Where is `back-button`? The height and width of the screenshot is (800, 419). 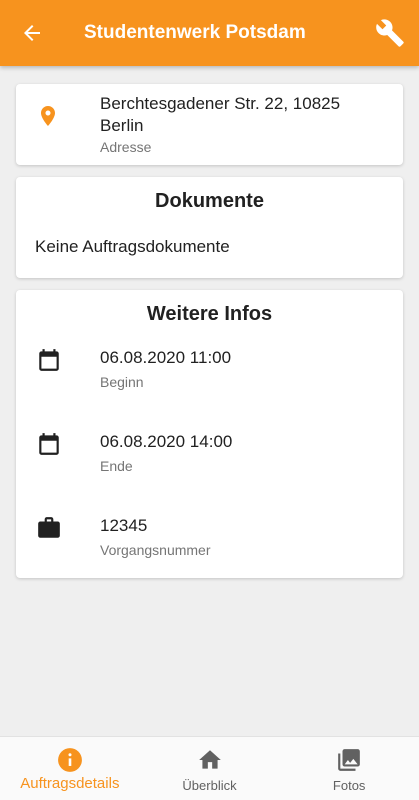
back-button is located at coordinates (32, 33).